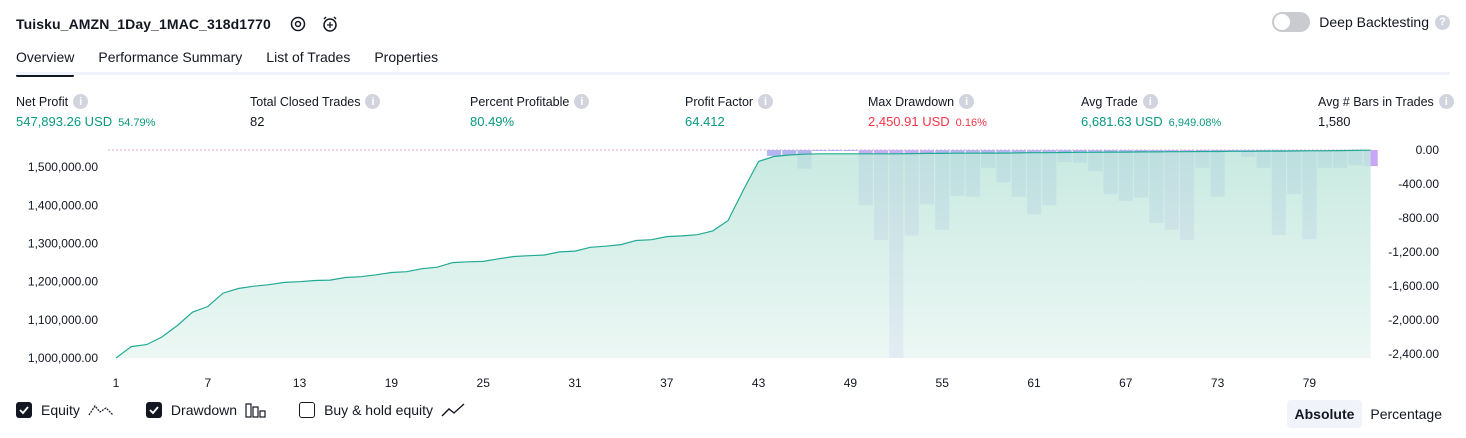  Describe the element at coordinates (170, 59) in the screenshot. I see `tab-performance-summary: Performance Summary` at that location.